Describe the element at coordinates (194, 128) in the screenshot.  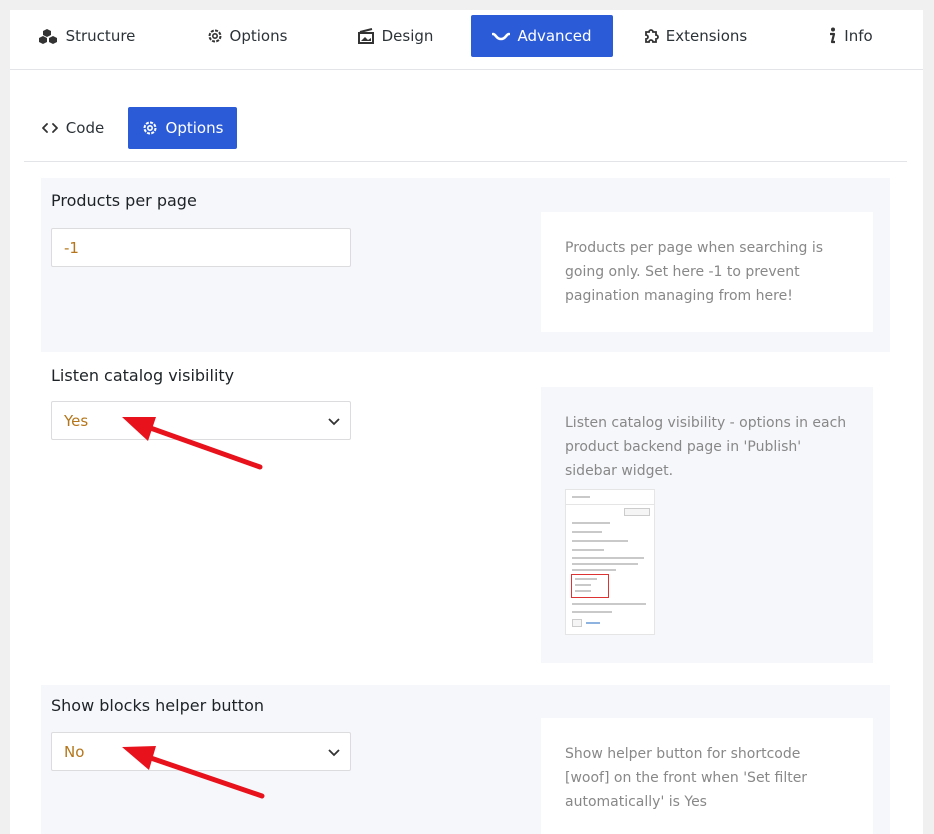
I see `subtab-label: Options` at that location.